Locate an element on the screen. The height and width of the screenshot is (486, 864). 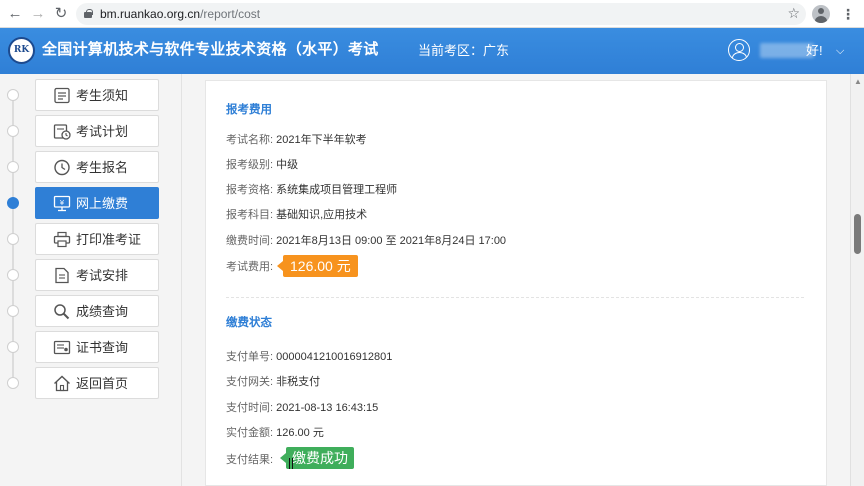
sidebar-item-home: 返回首页 is located at coordinates (97, 383).